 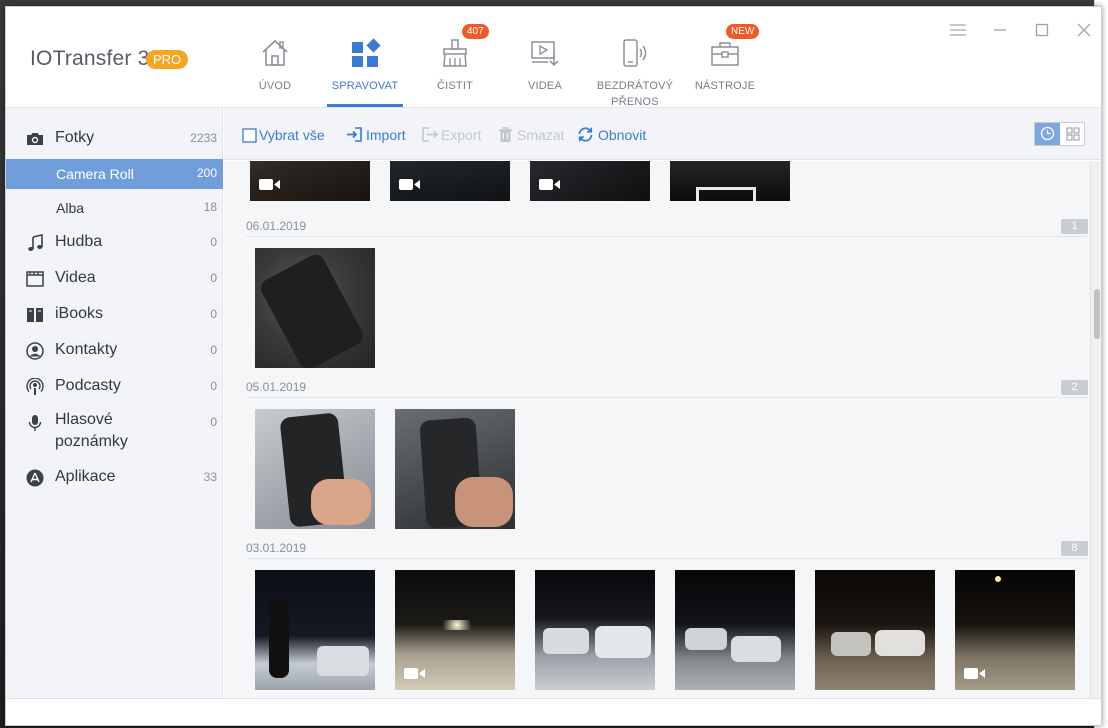 I want to click on clock-digits, so click(x=726, y=194).